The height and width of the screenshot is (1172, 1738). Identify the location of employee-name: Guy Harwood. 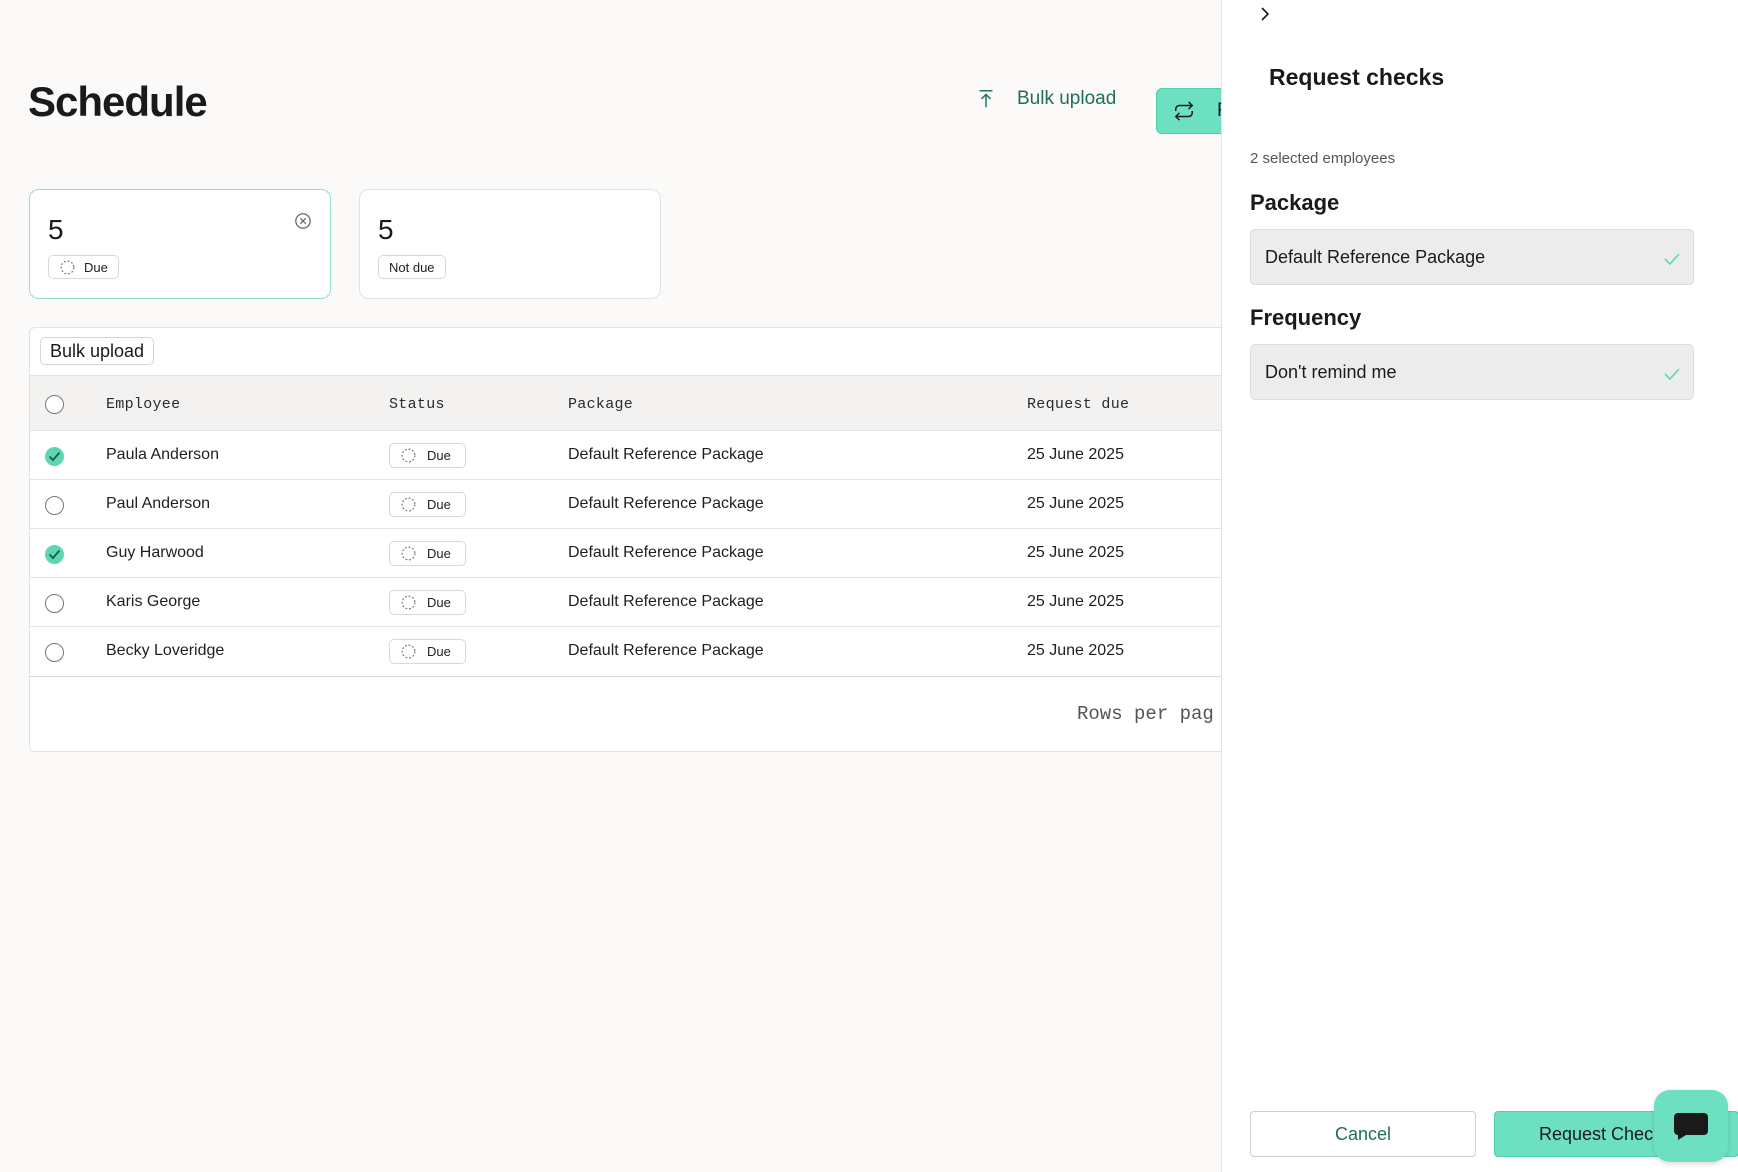
(155, 553).